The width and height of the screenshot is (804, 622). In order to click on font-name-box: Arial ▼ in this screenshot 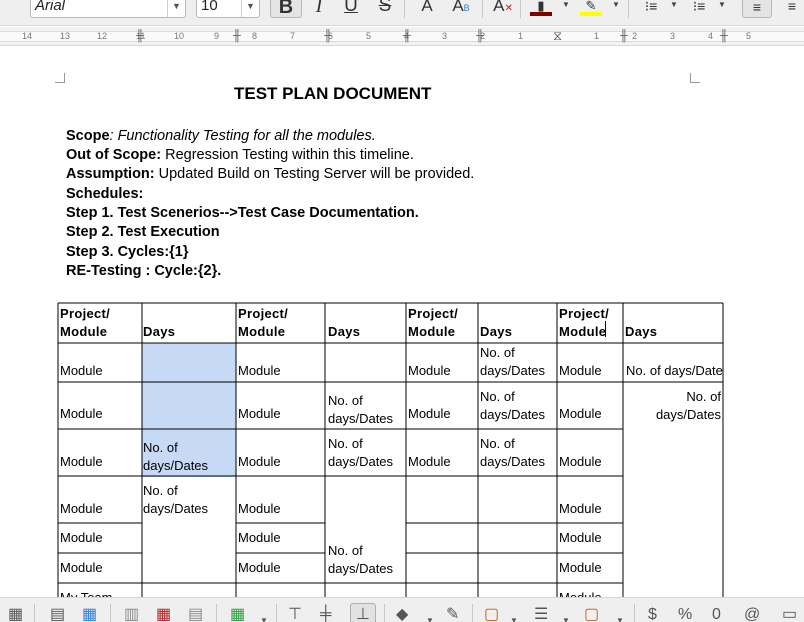, I will do `click(108, 9)`.